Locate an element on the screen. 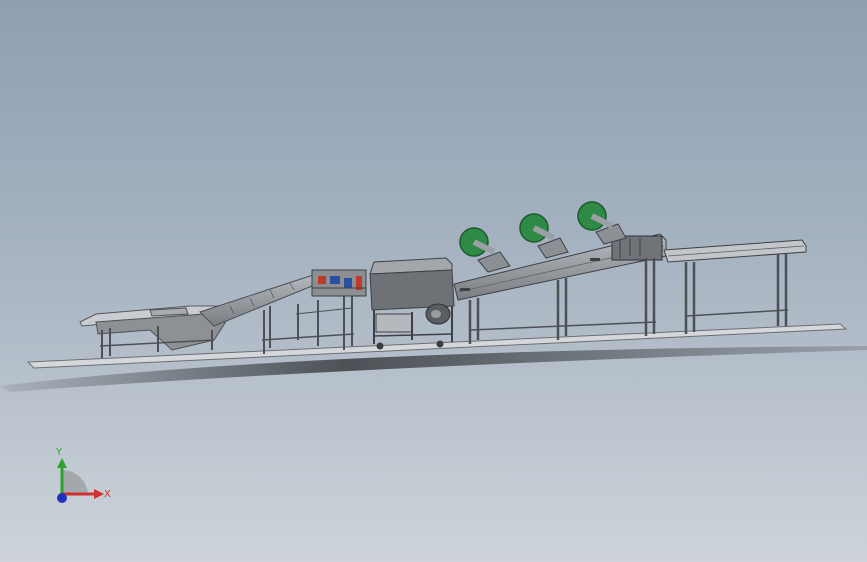 The width and height of the screenshot is (867, 562). triad-x-label: X is located at coordinates (107, 494).